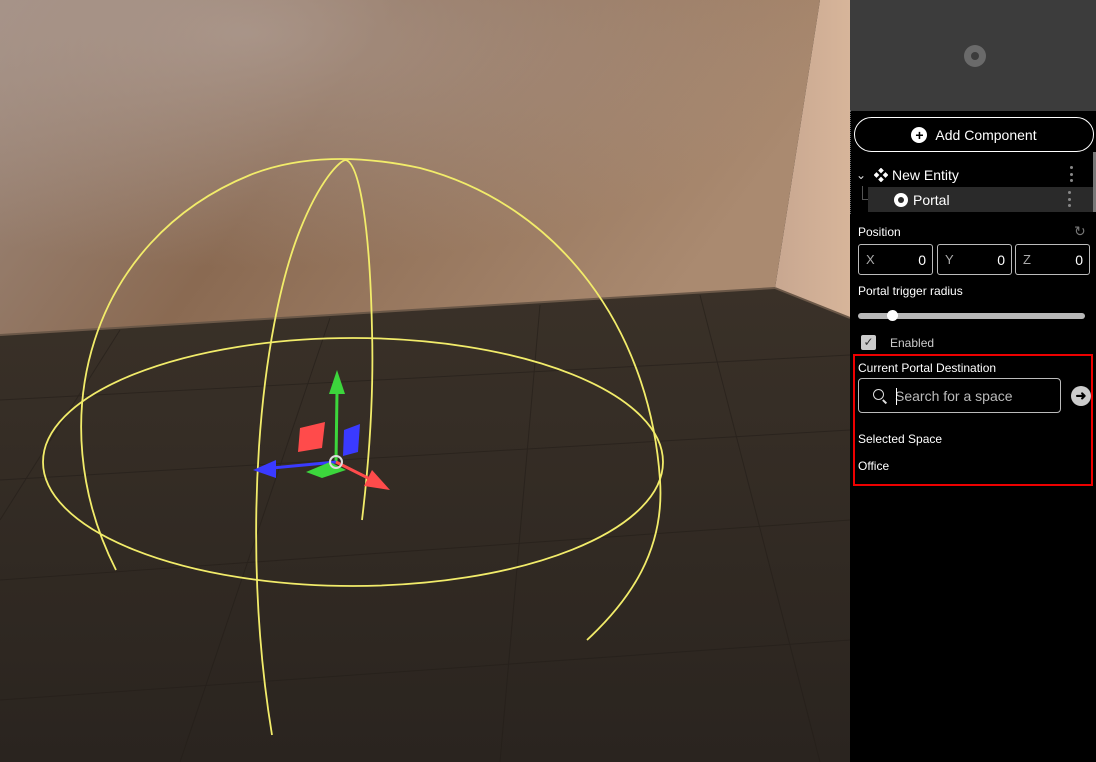 This screenshot has height=762, width=1096. What do you see at coordinates (974, 259) in the screenshot?
I see `position-y-field: Y 0` at bounding box center [974, 259].